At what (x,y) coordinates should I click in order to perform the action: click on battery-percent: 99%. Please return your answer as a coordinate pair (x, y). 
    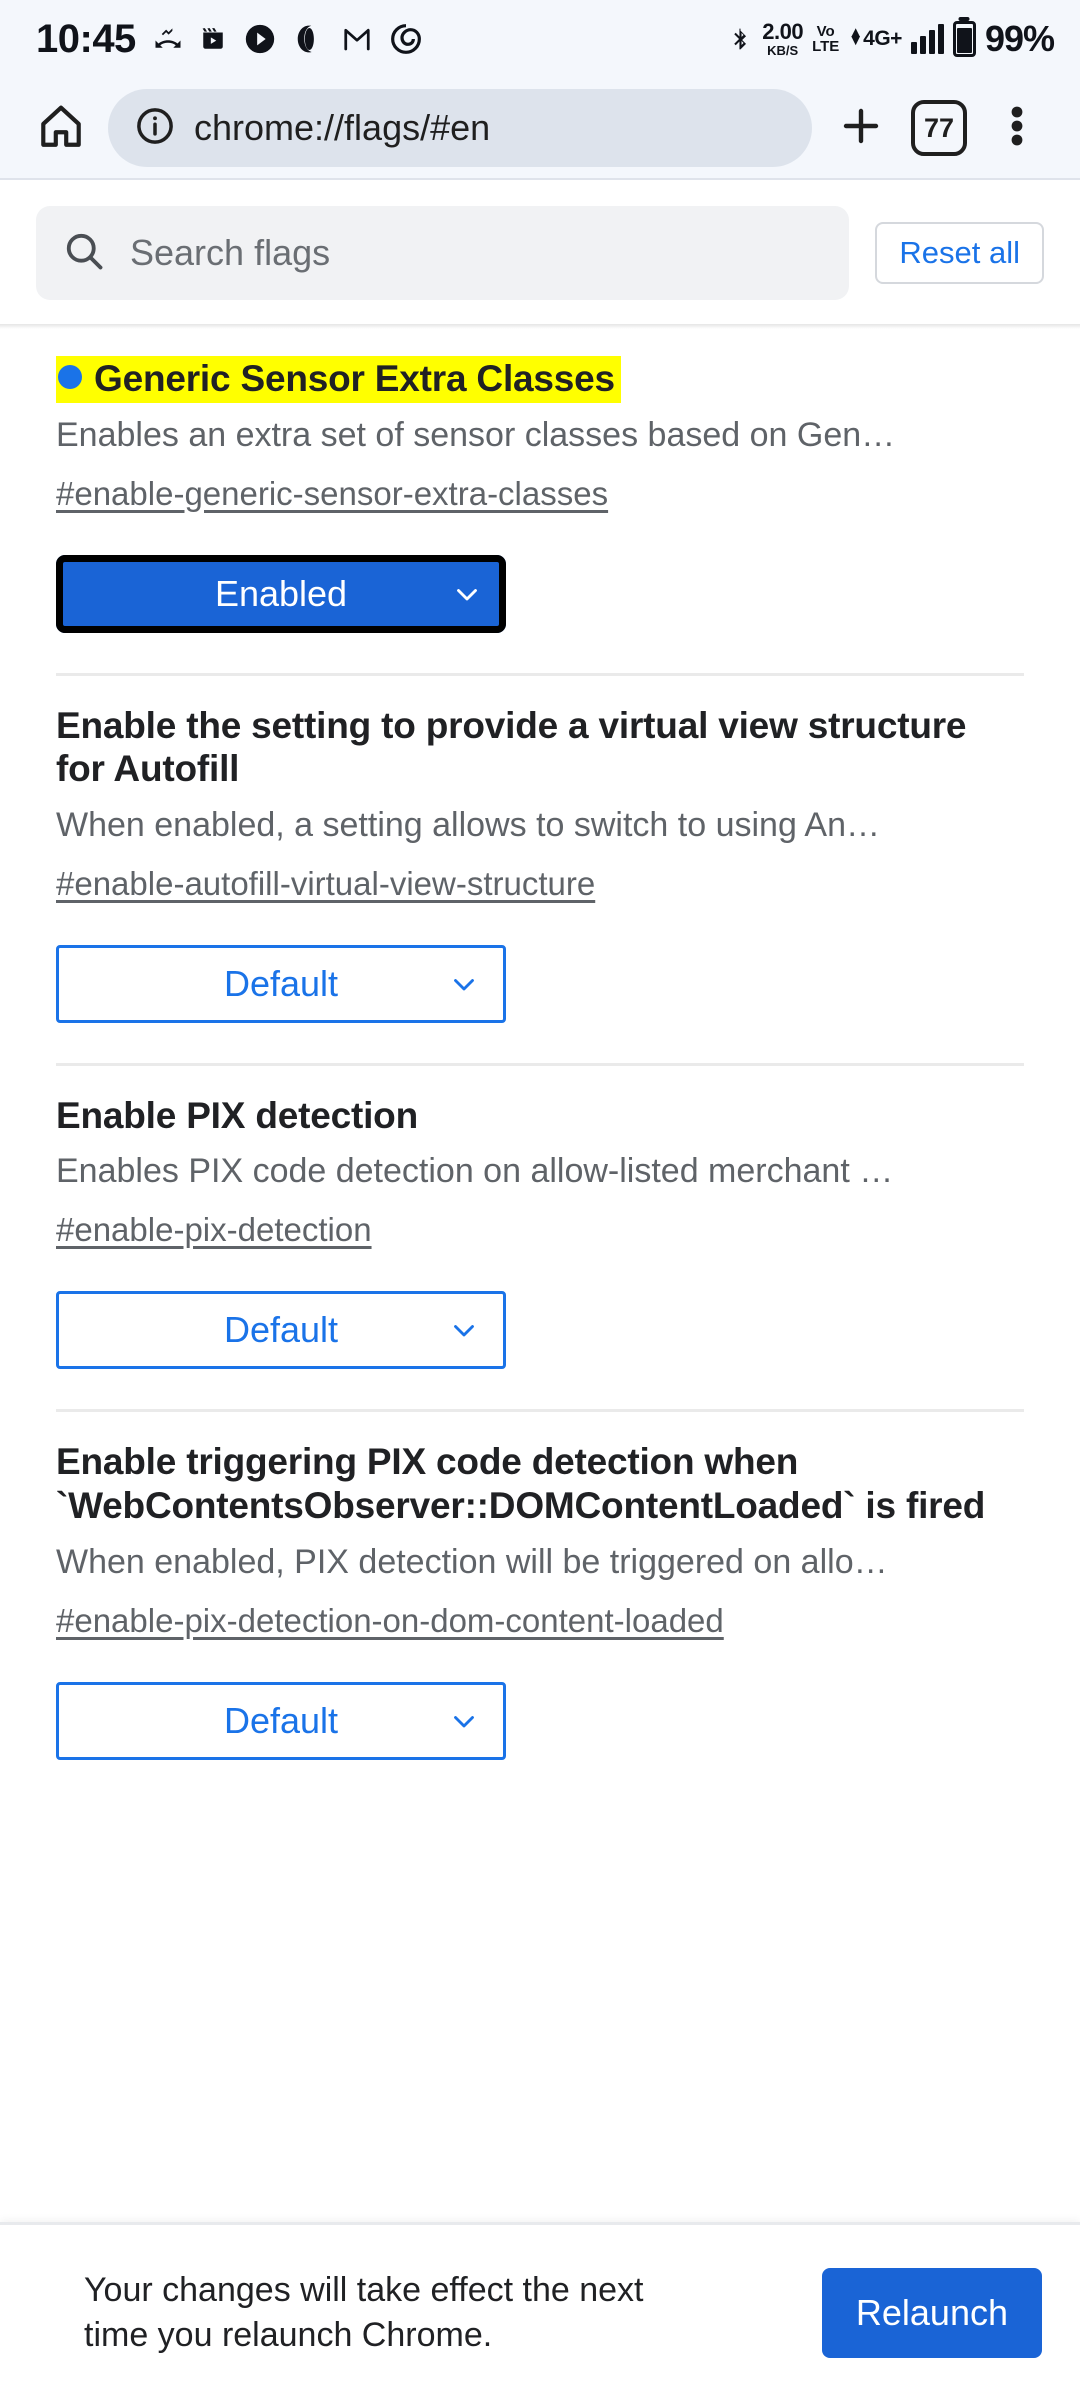
    Looking at the image, I should click on (1019, 38).